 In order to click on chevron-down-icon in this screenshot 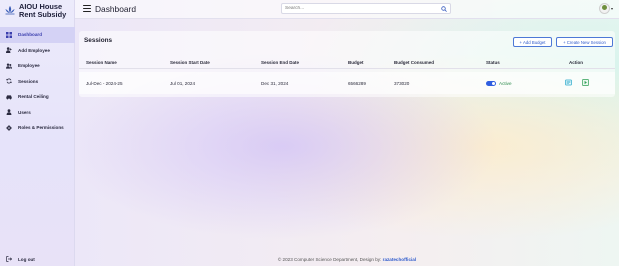, I will do `click(612, 8)`.